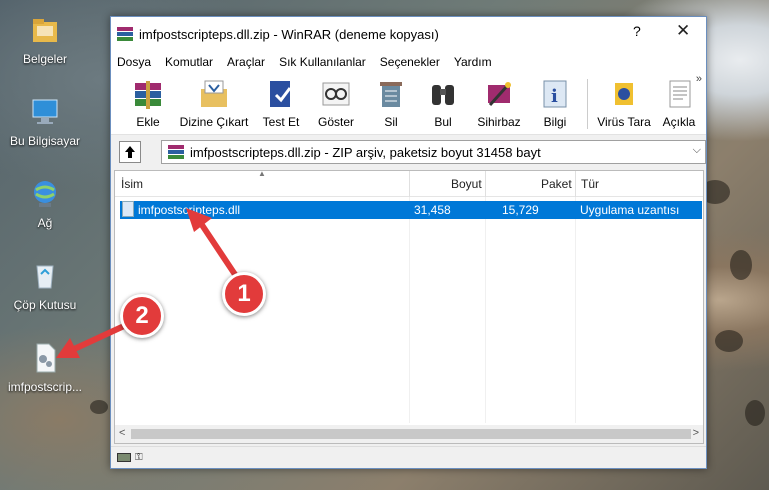 This screenshot has height=490, width=769. What do you see at coordinates (45, 59) in the screenshot?
I see `desktop-icon-label: Belgeler` at bounding box center [45, 59].